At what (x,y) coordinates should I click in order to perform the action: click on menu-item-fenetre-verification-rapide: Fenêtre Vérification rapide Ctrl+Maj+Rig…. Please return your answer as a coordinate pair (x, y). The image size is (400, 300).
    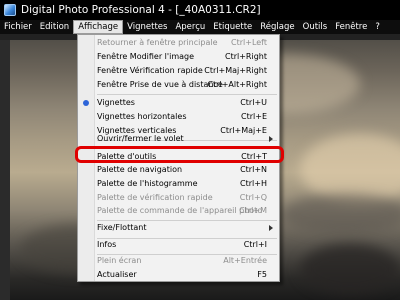
    Looking at the image, I should click on (178, 71).